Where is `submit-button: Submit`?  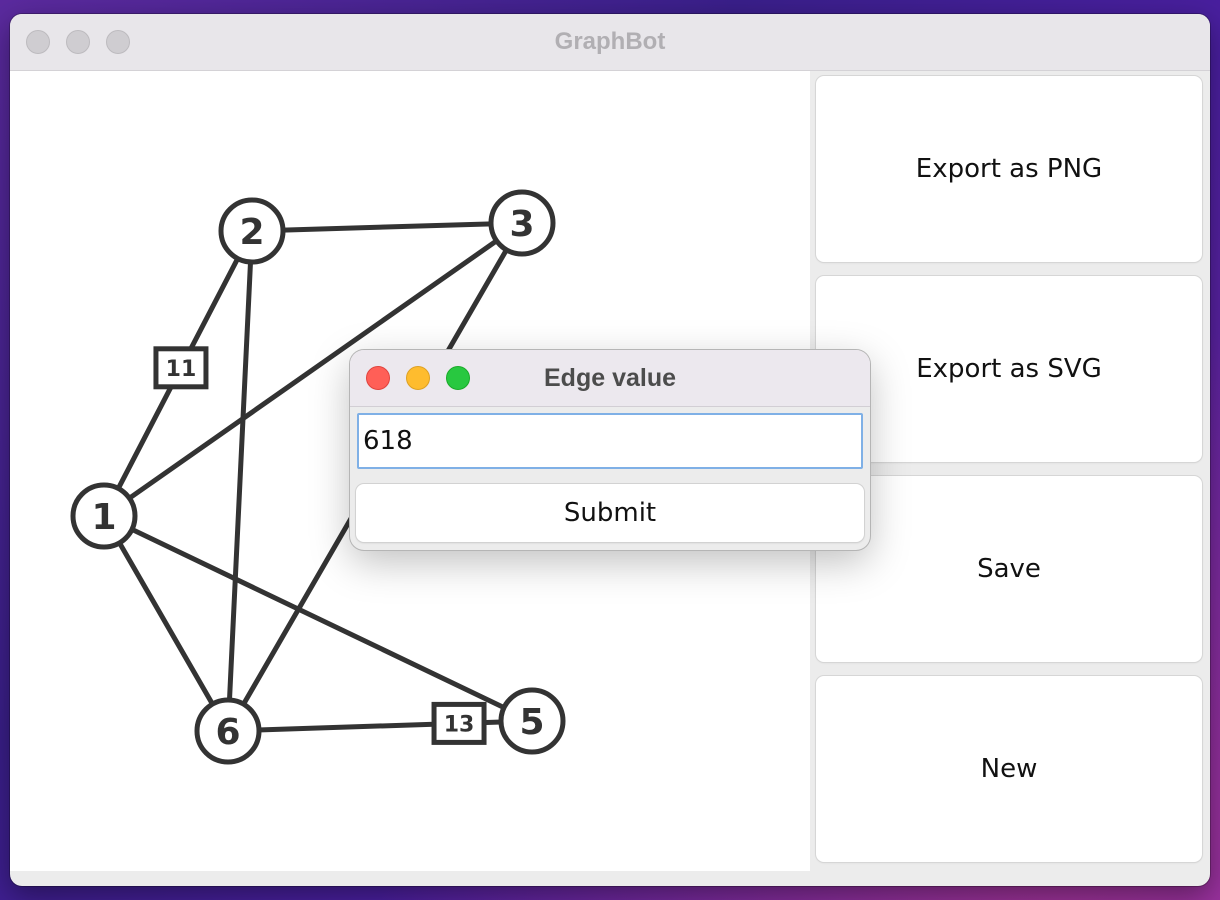
submit-button: Submit is located at coordinates (610, 513).